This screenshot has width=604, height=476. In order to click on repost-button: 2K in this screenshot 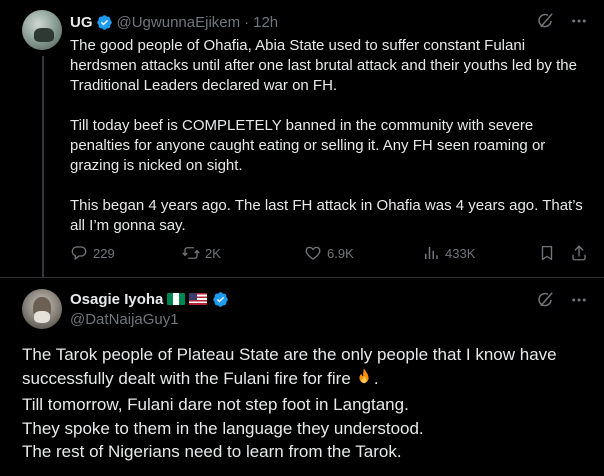, I will do `click(201, 253)`.